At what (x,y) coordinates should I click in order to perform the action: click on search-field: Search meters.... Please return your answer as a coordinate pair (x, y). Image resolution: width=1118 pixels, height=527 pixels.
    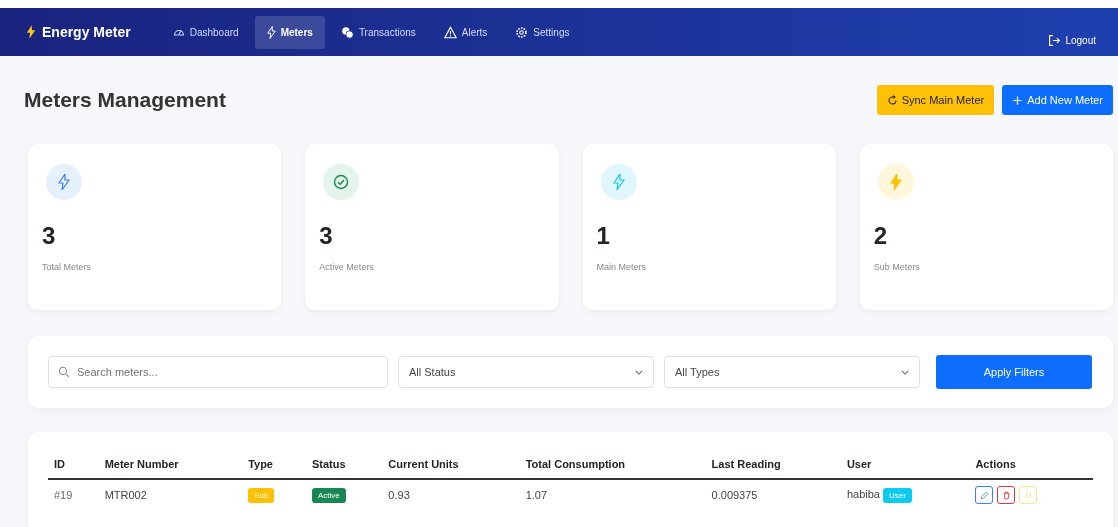
    Looking at the image, I should click on (218, 372).